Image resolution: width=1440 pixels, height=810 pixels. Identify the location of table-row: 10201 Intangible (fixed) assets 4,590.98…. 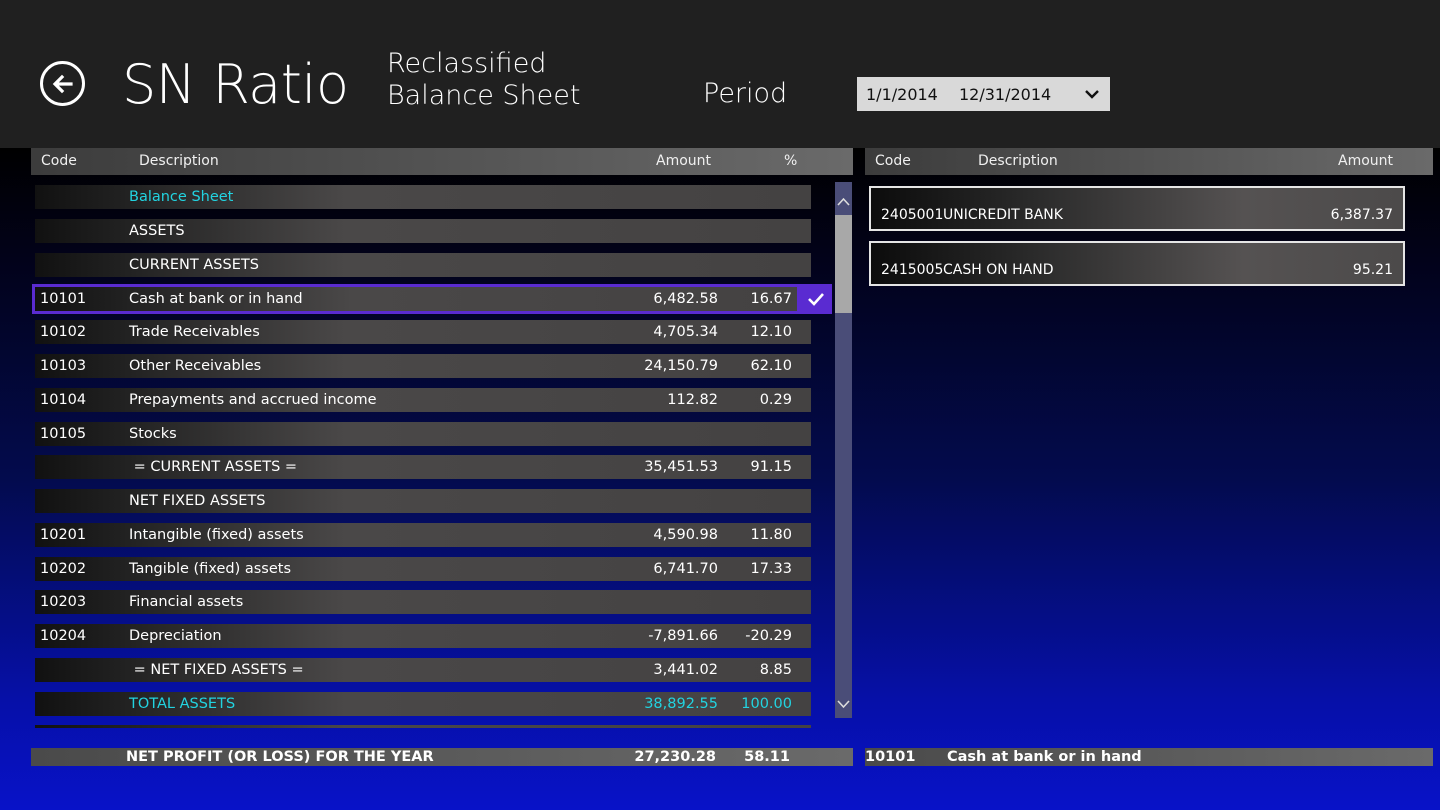
(423, 535).